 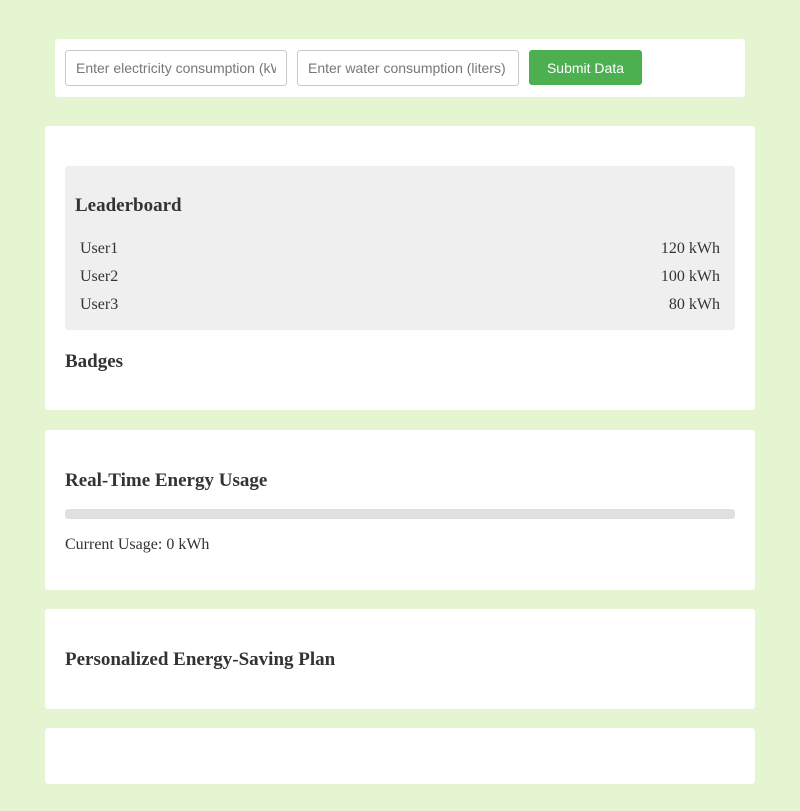 I want to click on leaderboard-user-name: User2, so click(x=99, y=276).